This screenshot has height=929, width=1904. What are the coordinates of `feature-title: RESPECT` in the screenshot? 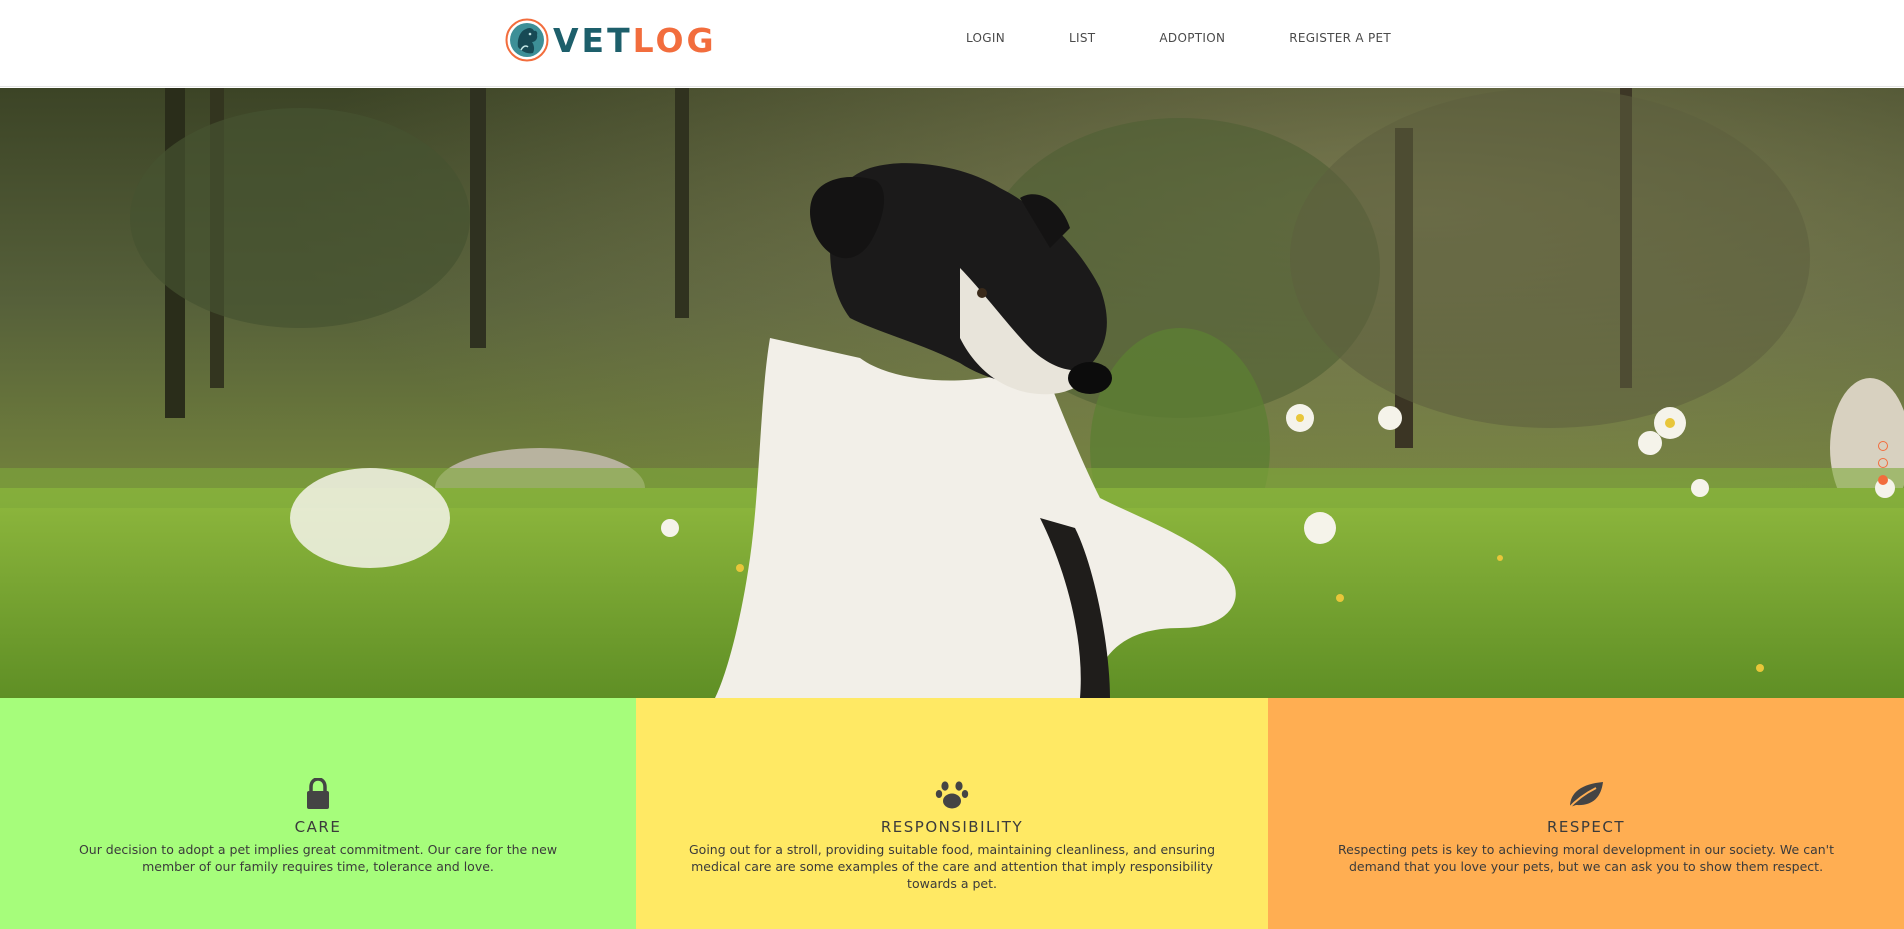 It's located at (1586, 827).